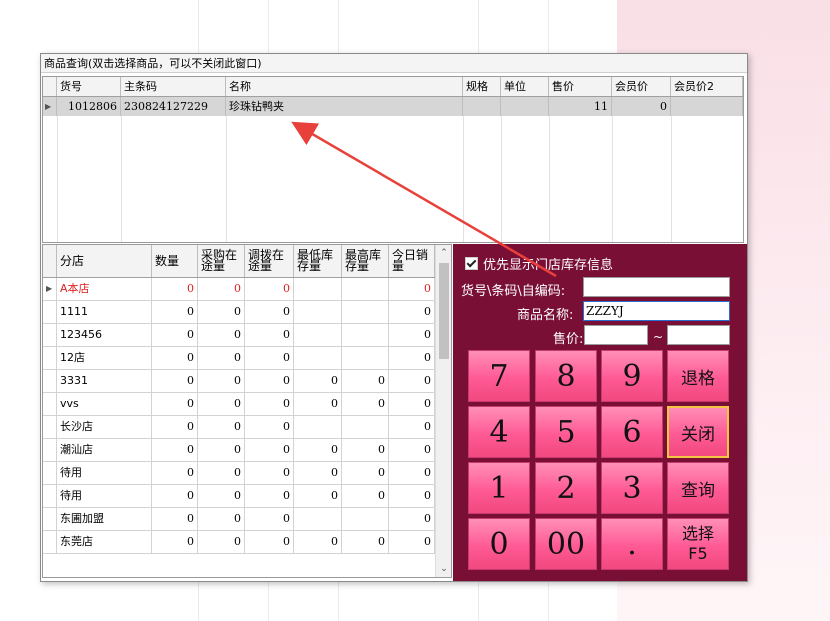  What do you see at coordinates (632, 544) in the screenshot?
I see `key-decimal: .` at bounding box center [632, 544].